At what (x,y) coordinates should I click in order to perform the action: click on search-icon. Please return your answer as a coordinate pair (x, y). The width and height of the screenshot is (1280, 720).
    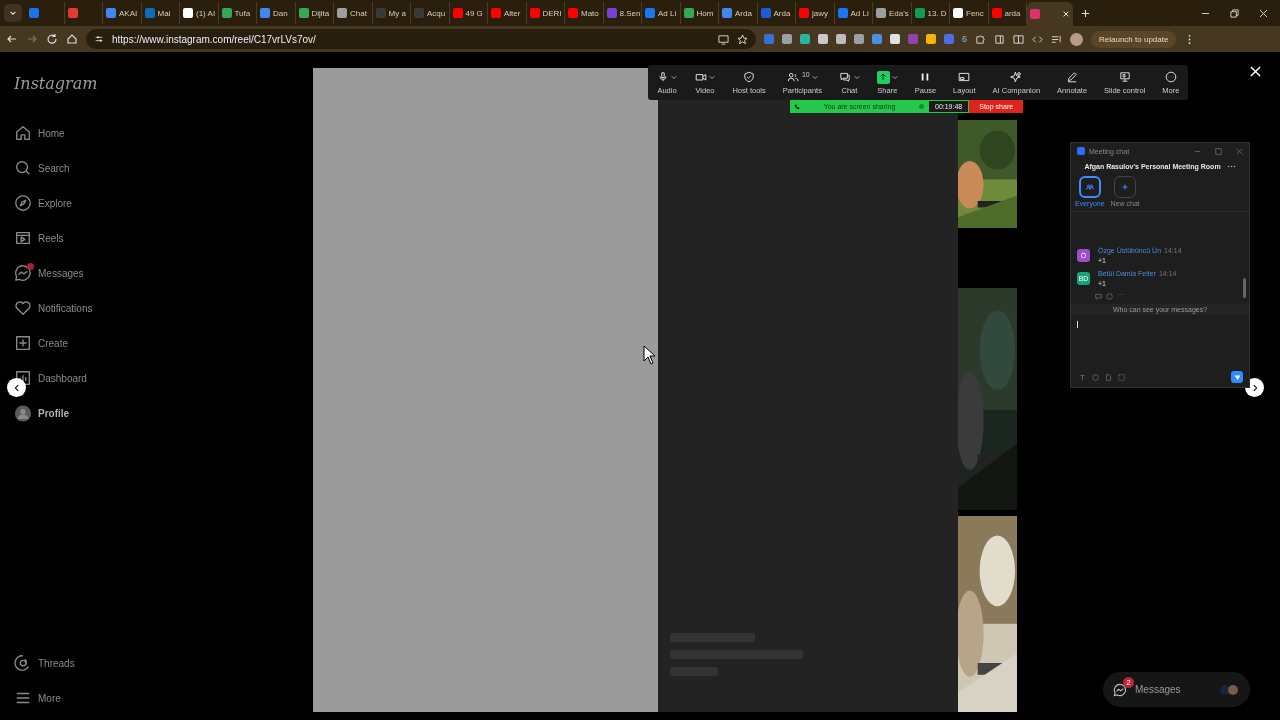
    Looking at the image, I should click on (23, 168).